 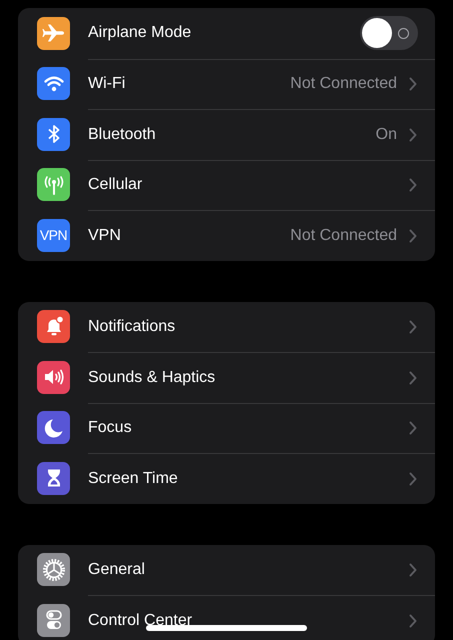 What do you see at coordinates (386, 135) in the screenshot?
I see `setting-value: On` at bounding box center [386, 135].